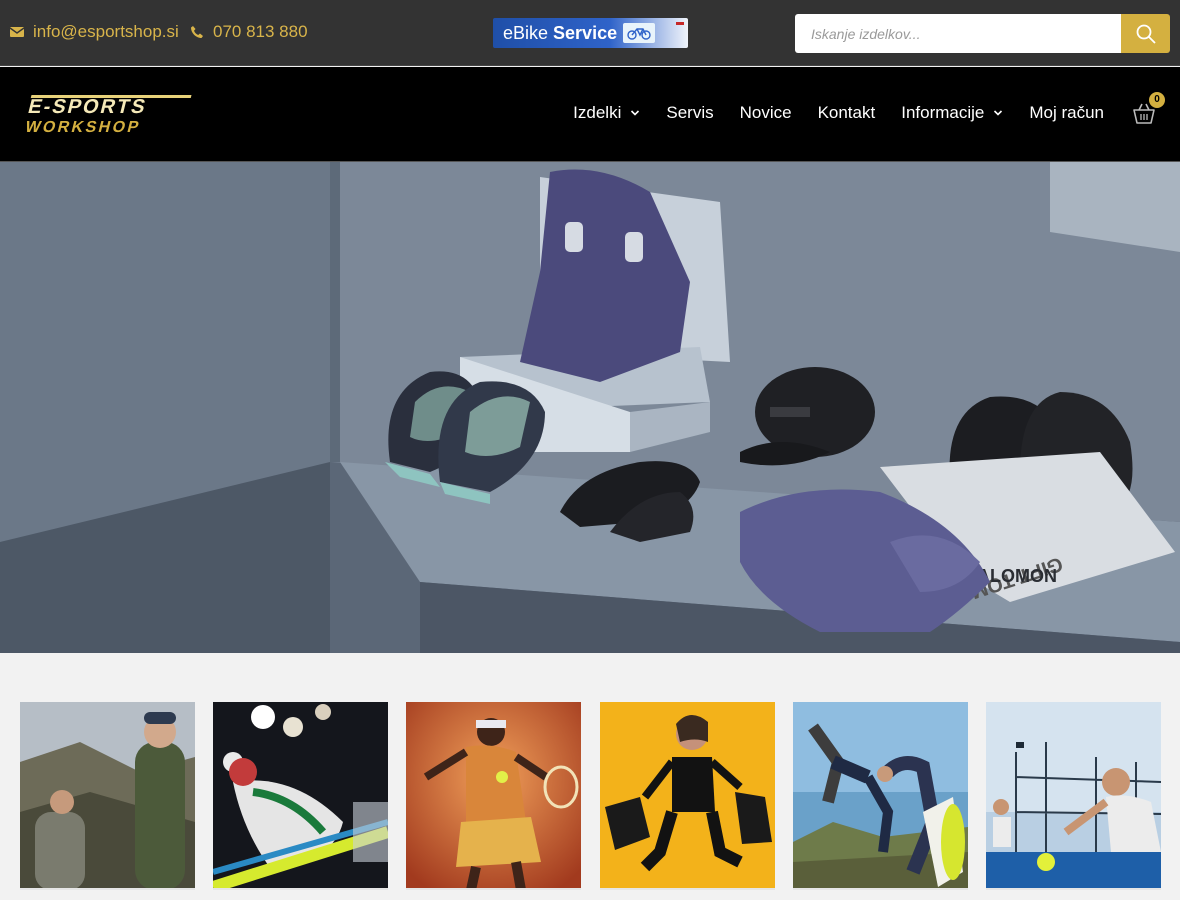  I want to click on category-tile-ski, so click(300, 796).